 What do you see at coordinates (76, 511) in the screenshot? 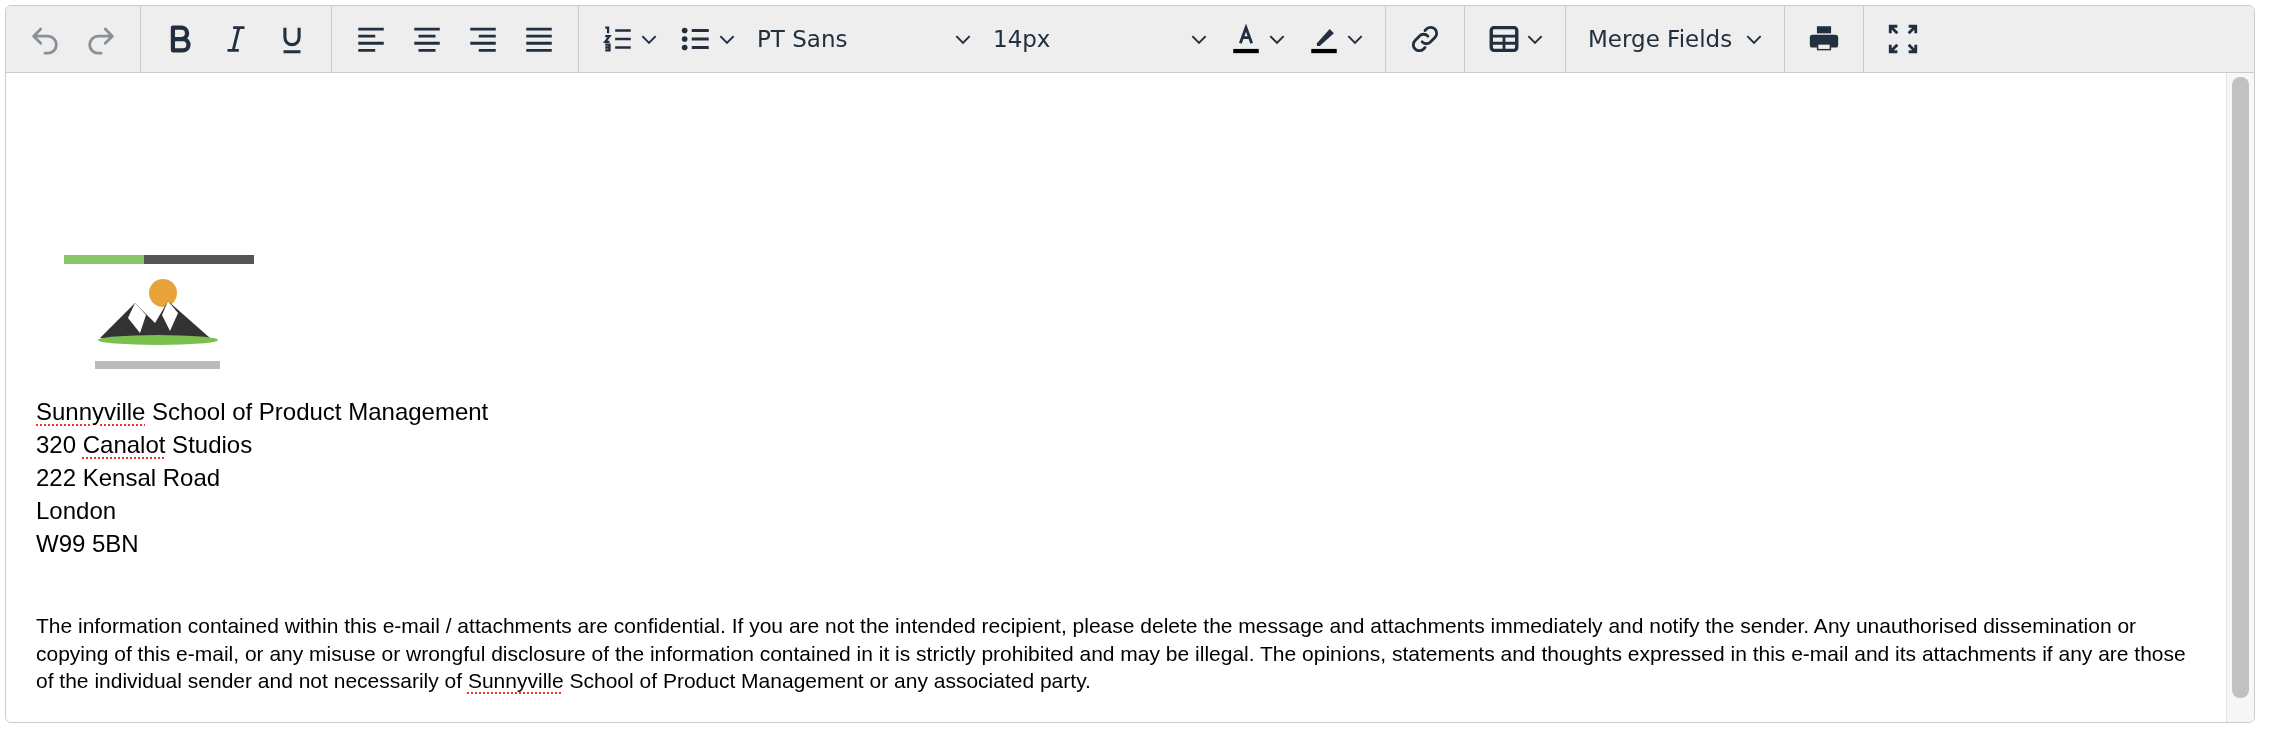
I see `address-line: London` at bounding box center [76, 511].